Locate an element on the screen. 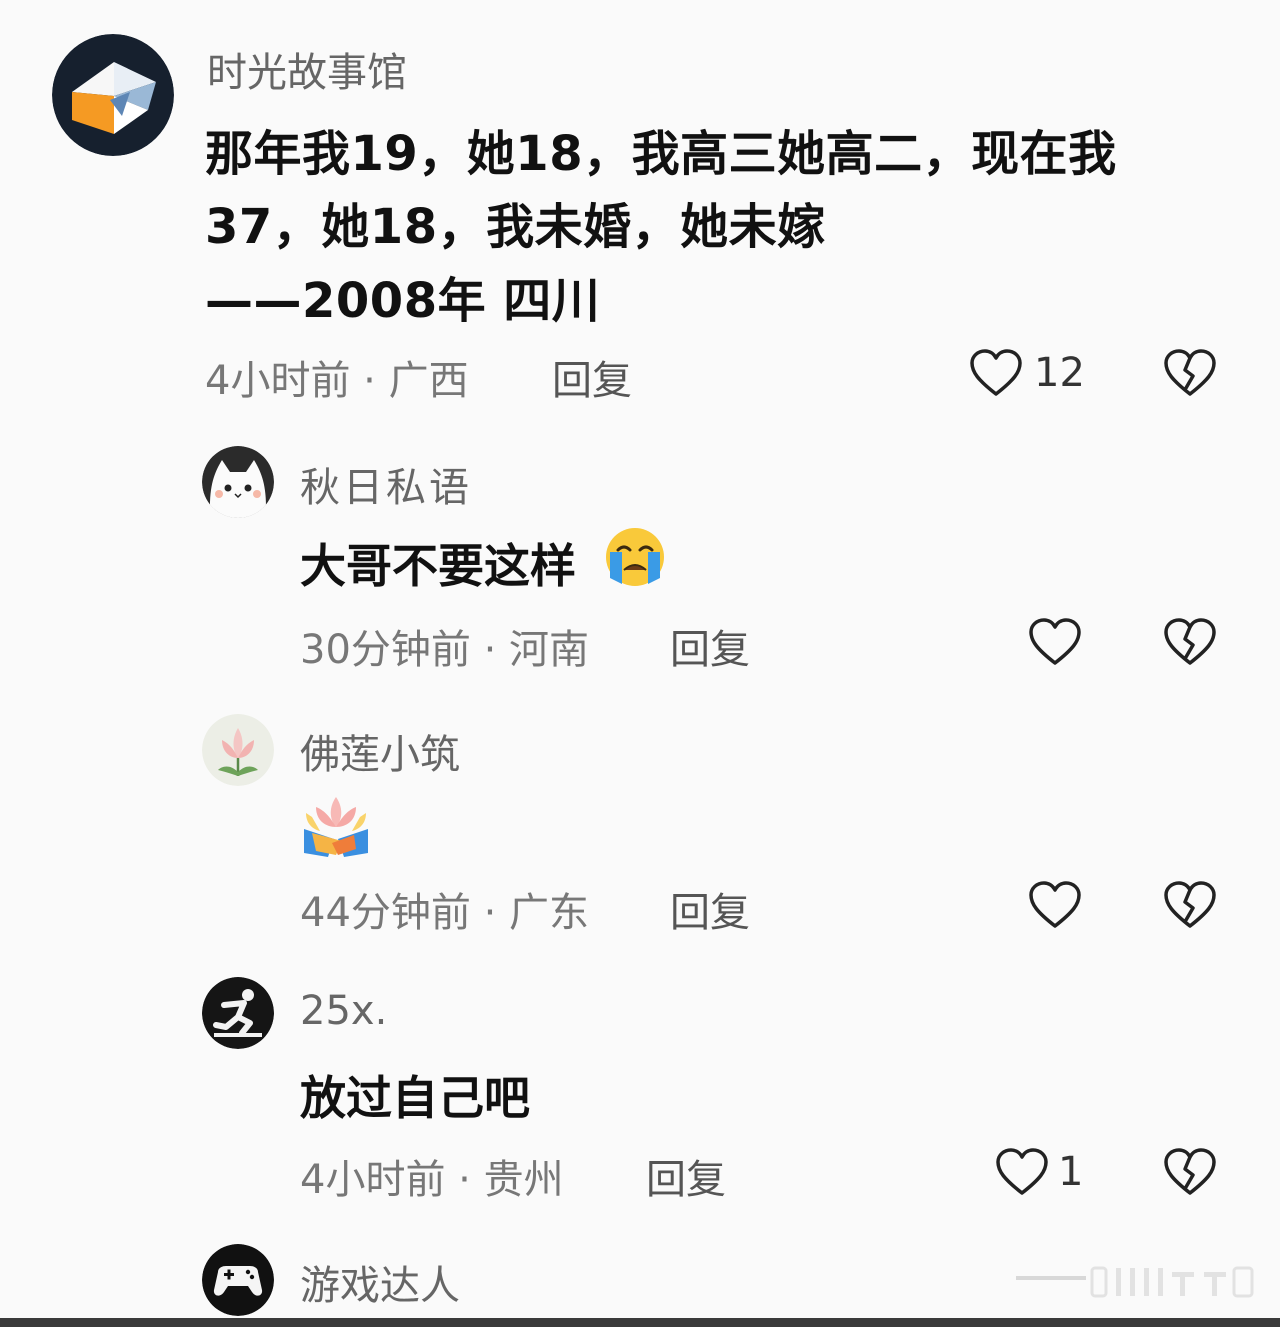 This screenshot has height=1327, width=1280. comment-username: 佛莲小筑 is located at coordinates (380, 751).